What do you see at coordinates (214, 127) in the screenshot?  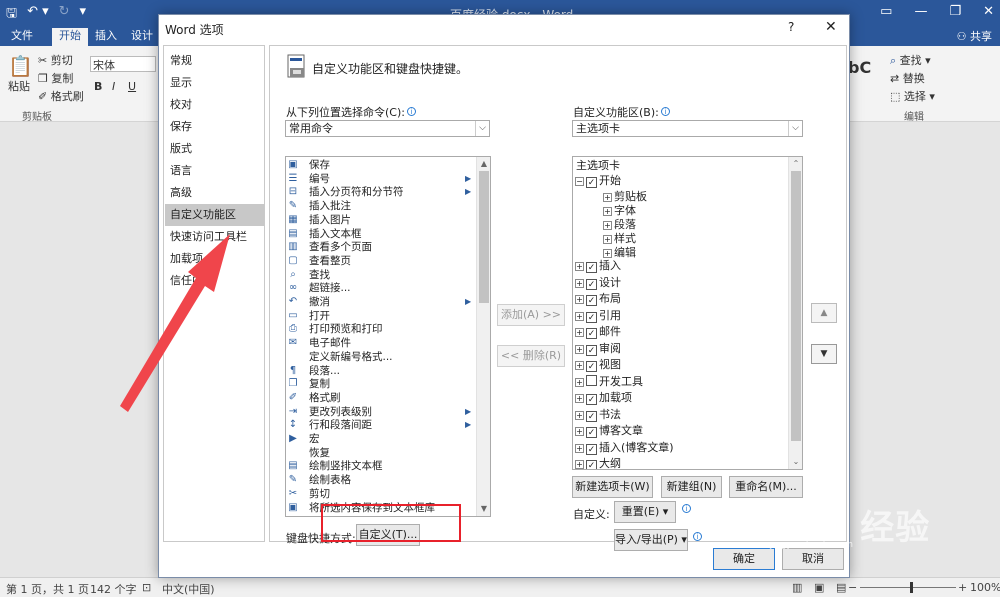 I see `nav-item: 保存` at bounding box center [214, 127].